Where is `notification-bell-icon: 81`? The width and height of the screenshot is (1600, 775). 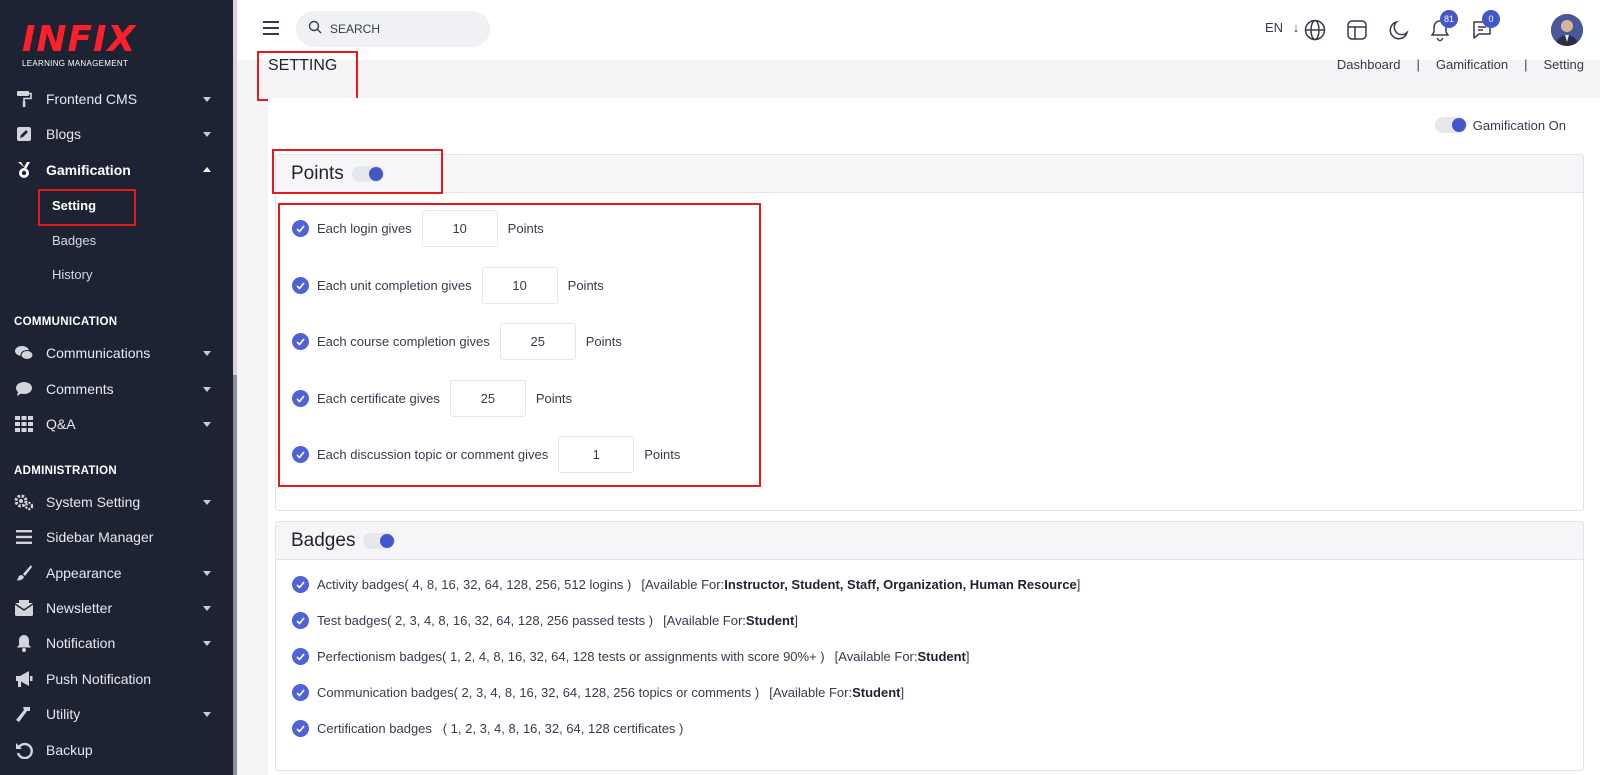
notification-bell-icon: 81 is located at coordinates (1443, 26).